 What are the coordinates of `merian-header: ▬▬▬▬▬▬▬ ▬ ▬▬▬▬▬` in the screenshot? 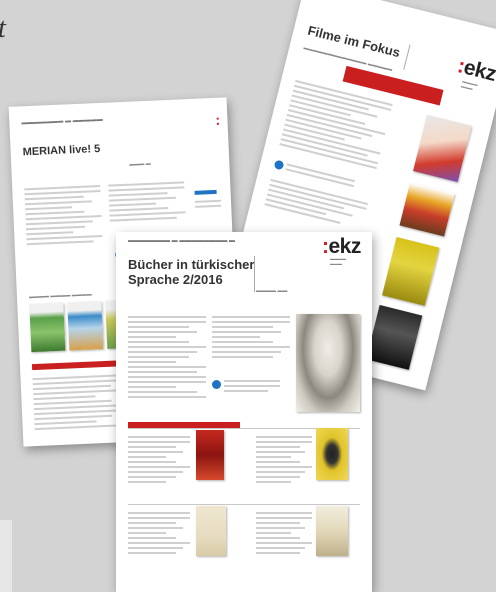 It's located at (62, 121).